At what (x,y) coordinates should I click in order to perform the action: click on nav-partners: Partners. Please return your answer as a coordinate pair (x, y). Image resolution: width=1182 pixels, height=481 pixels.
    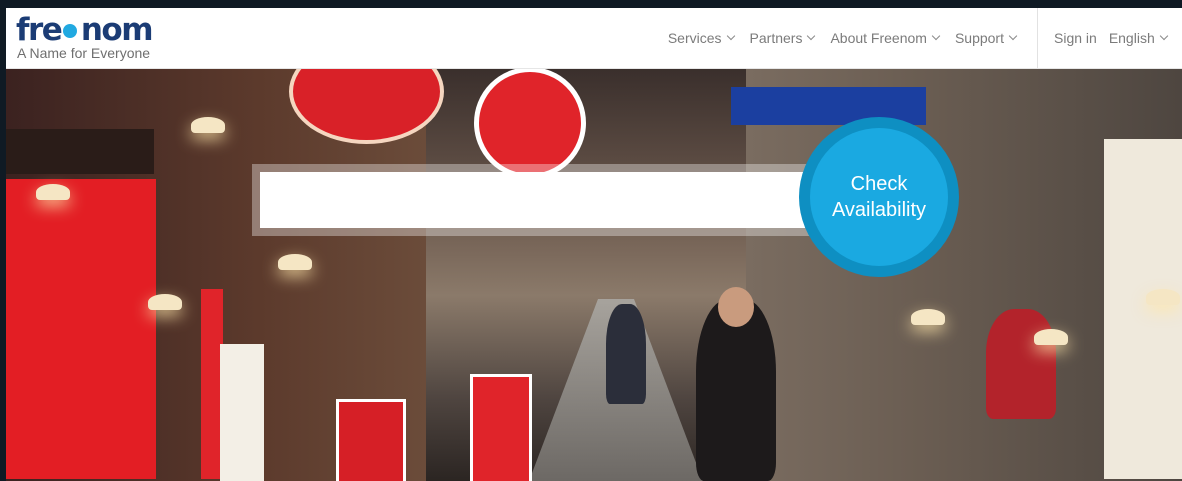
    Looking at the image, I should click on (782, 38).